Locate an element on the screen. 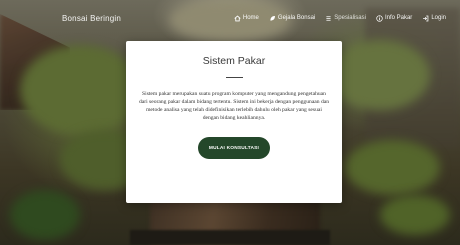 The width and height of the screenshot is (460, 245). card-title: Sistem Pakar is located at coordinates (234, 61).